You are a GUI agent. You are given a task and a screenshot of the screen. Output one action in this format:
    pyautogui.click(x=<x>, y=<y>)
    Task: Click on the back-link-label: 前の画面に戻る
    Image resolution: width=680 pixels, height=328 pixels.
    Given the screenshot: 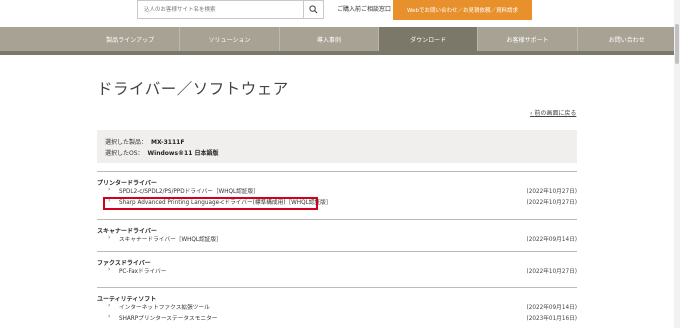 What is the action you would take?
    pyautogui.click(x=555, y=113)
    